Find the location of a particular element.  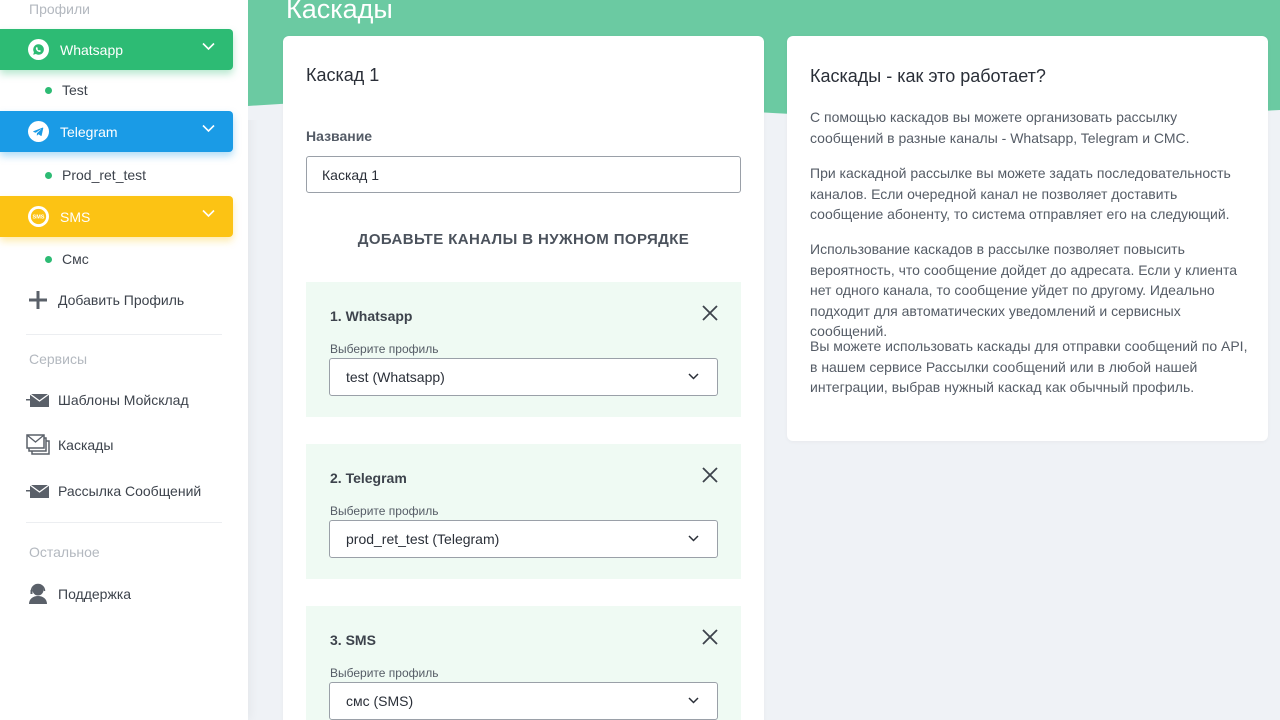

name-field-label: Название is located at coordinates (339, 136).